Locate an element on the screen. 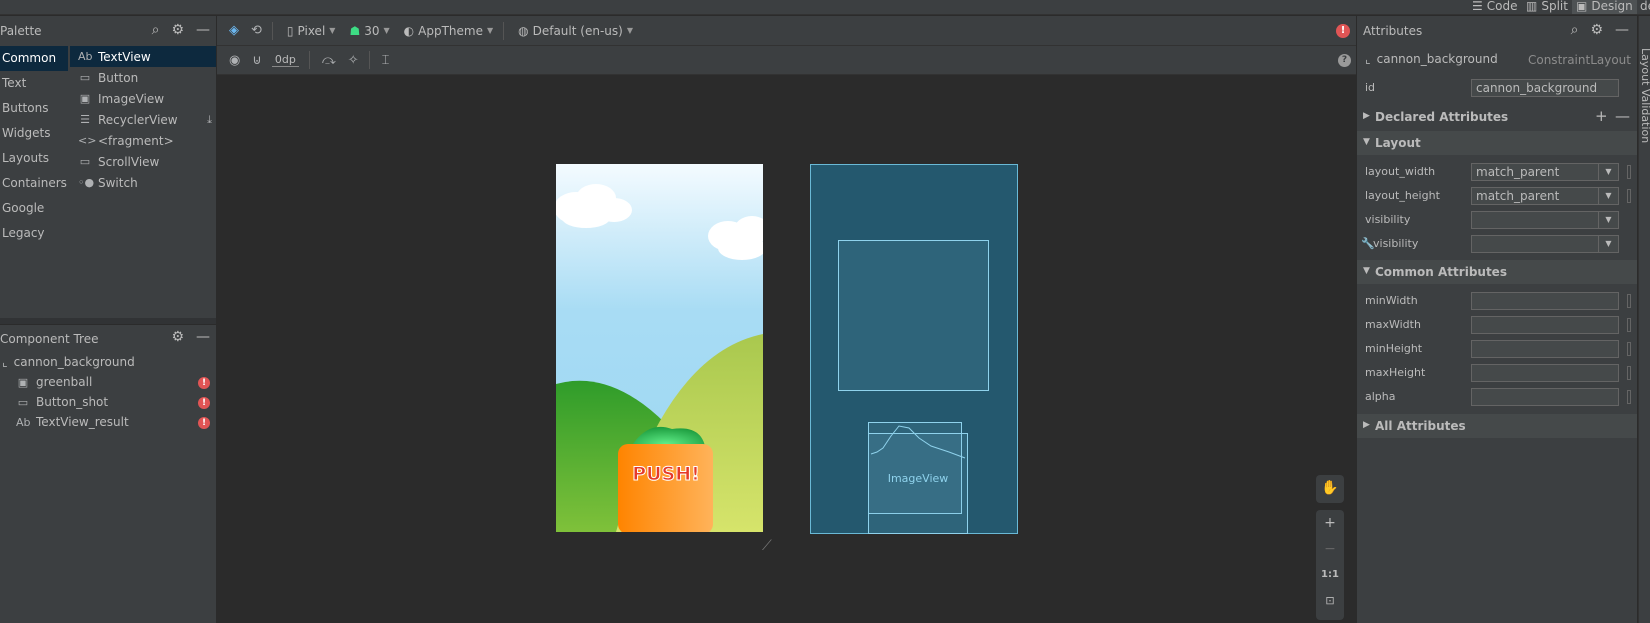  theme-icon: ◐ is located at coordinates (409, 30).